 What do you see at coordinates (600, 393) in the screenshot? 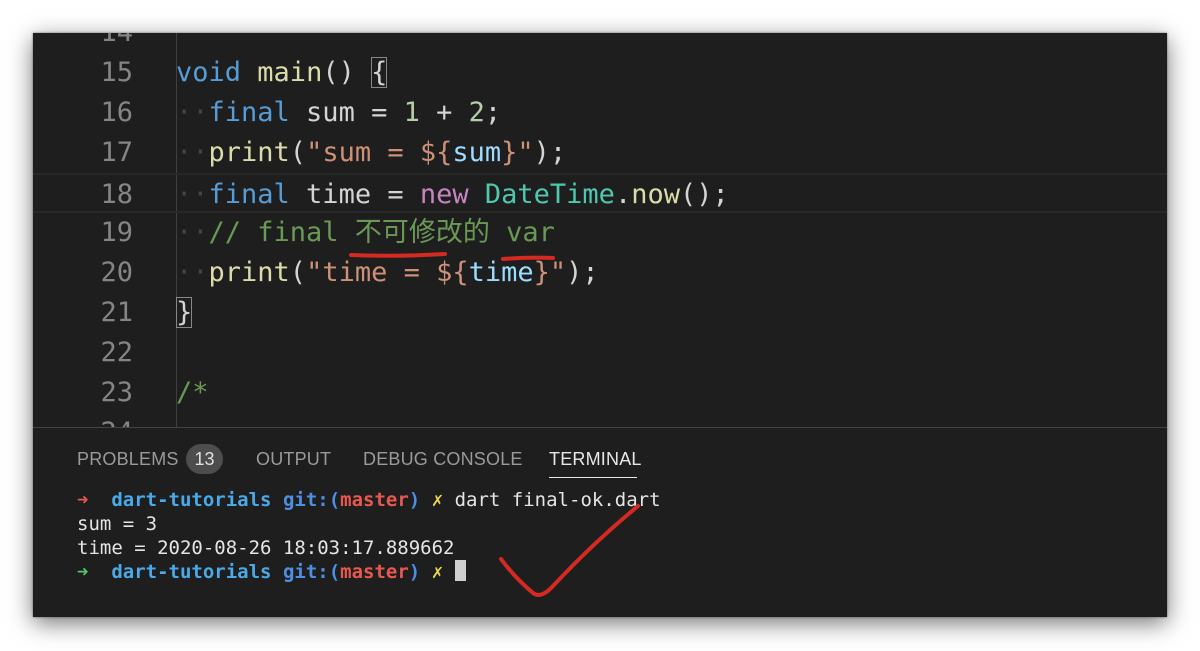
I see `code-line: 23 /*` at bounding box center [600, 393].